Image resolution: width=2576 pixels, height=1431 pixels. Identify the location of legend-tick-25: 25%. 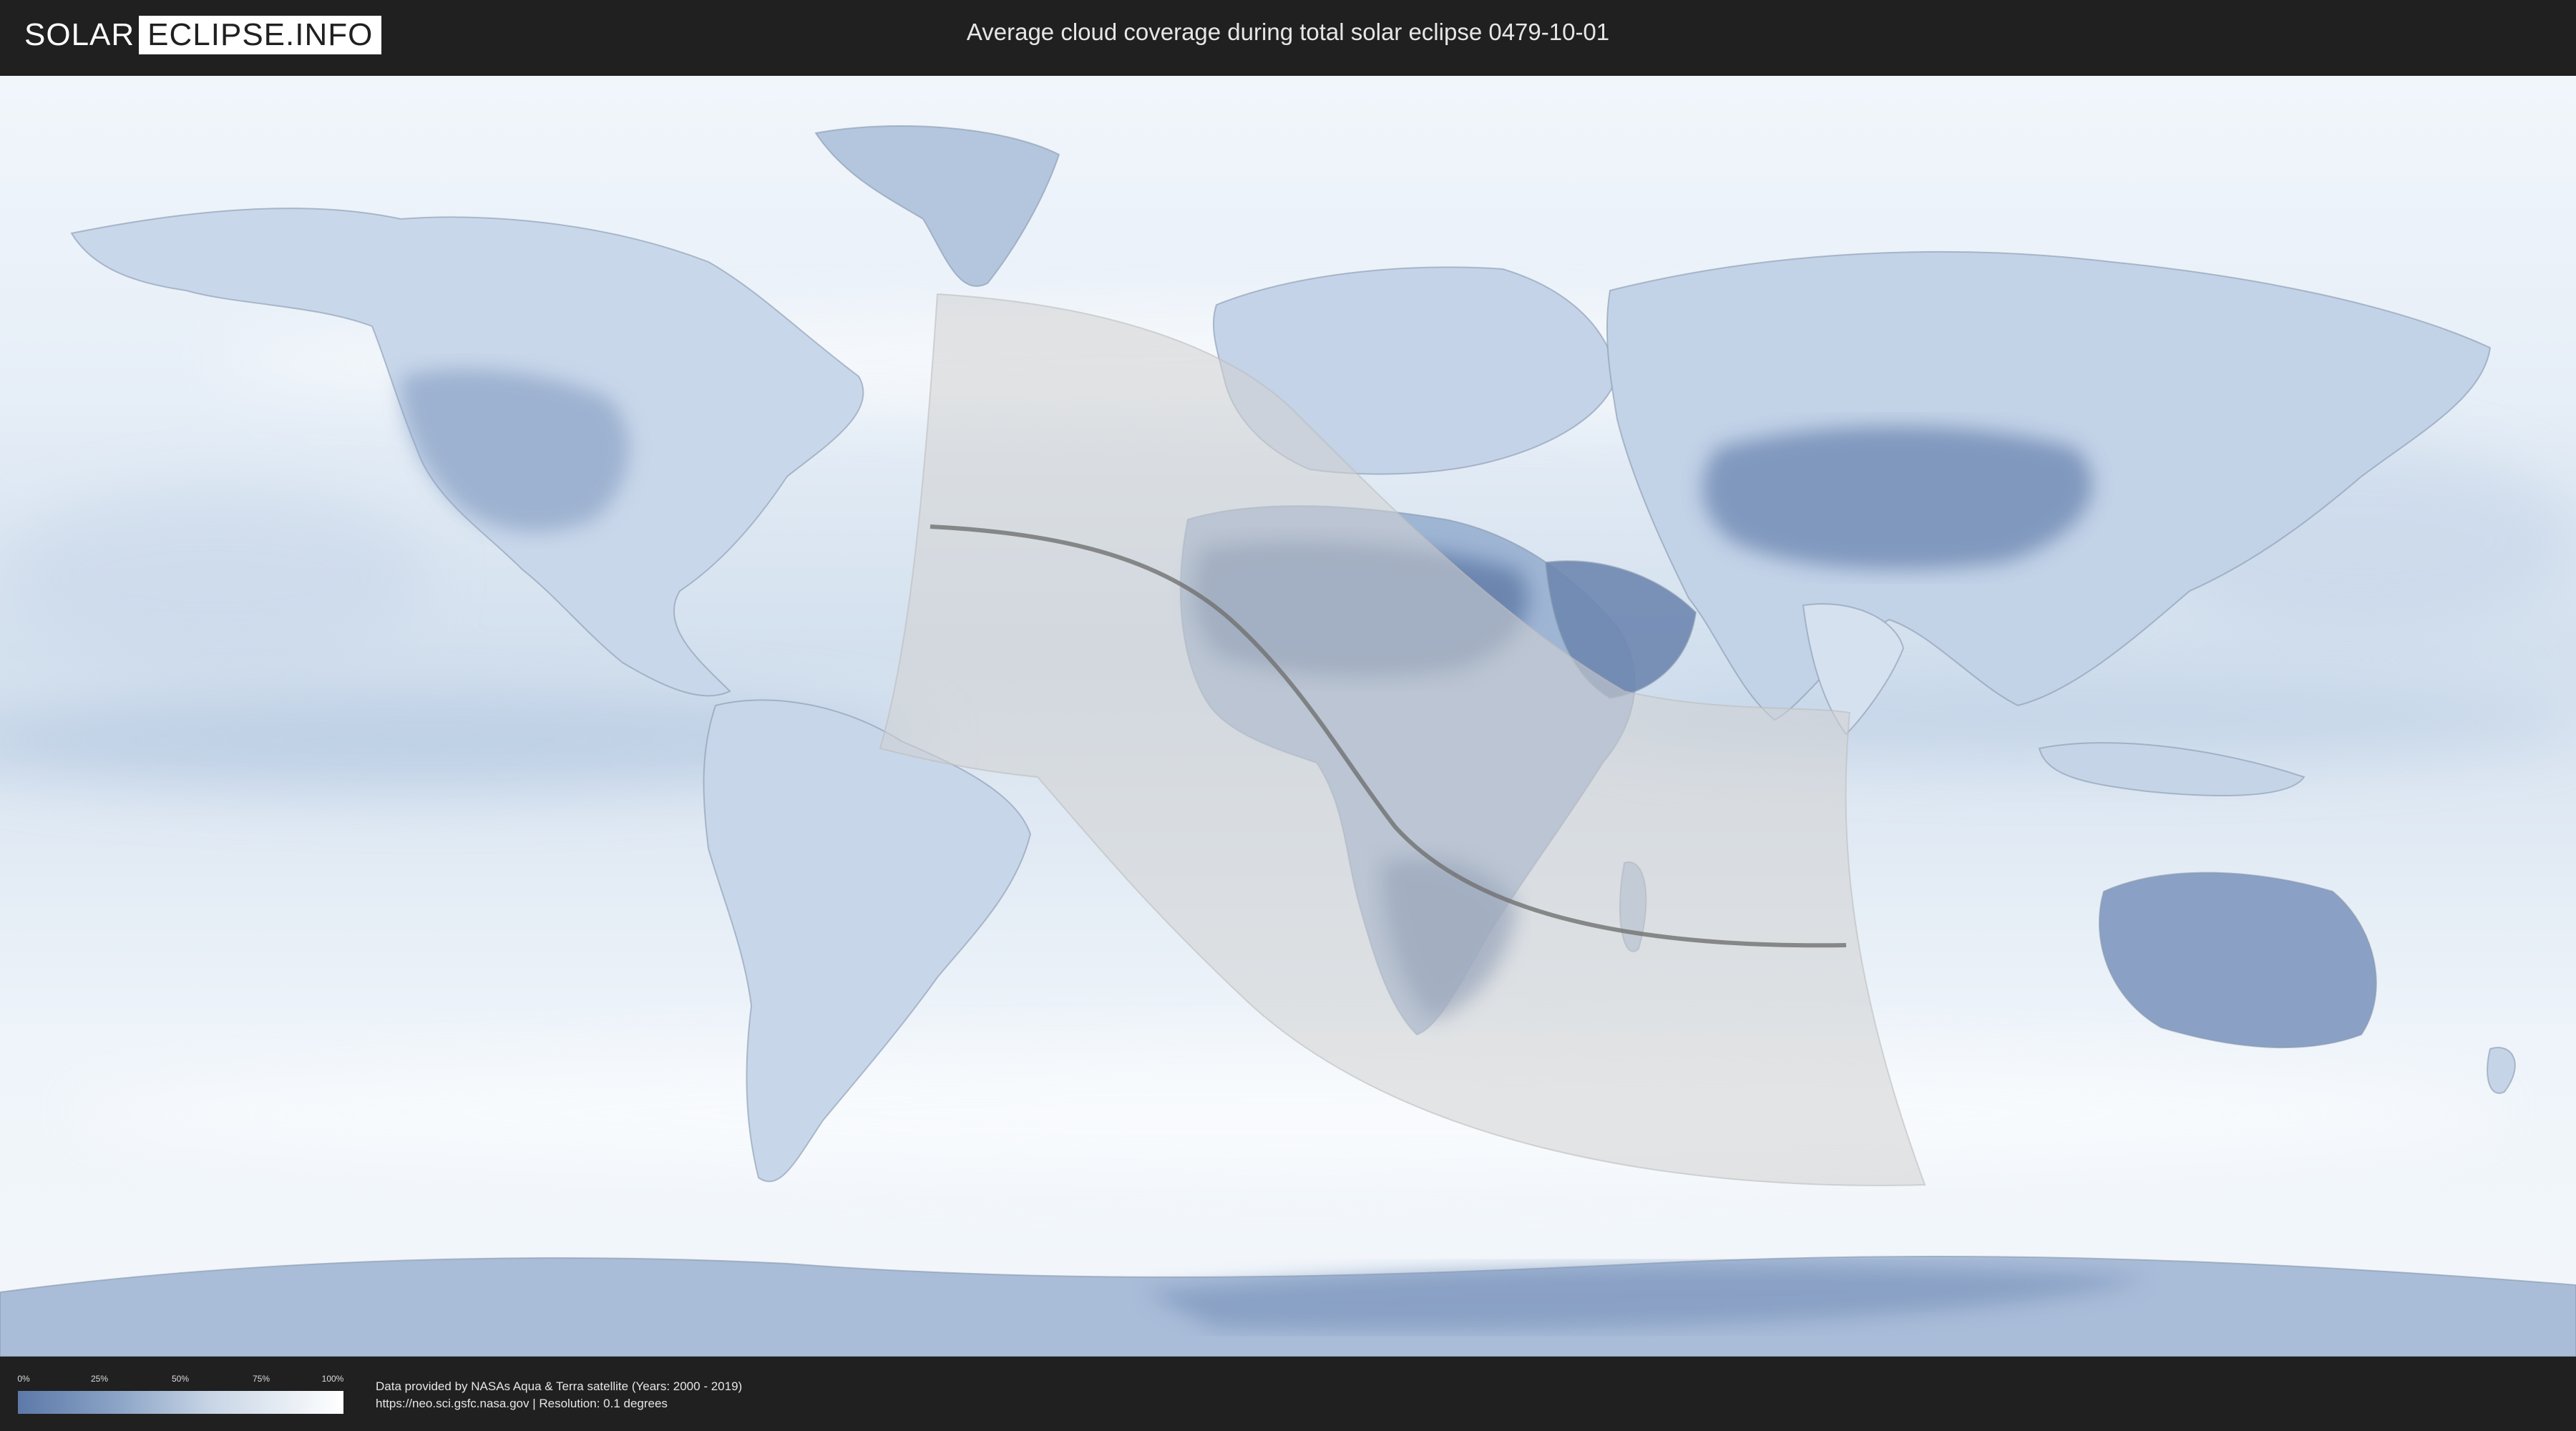
(100, 1379).